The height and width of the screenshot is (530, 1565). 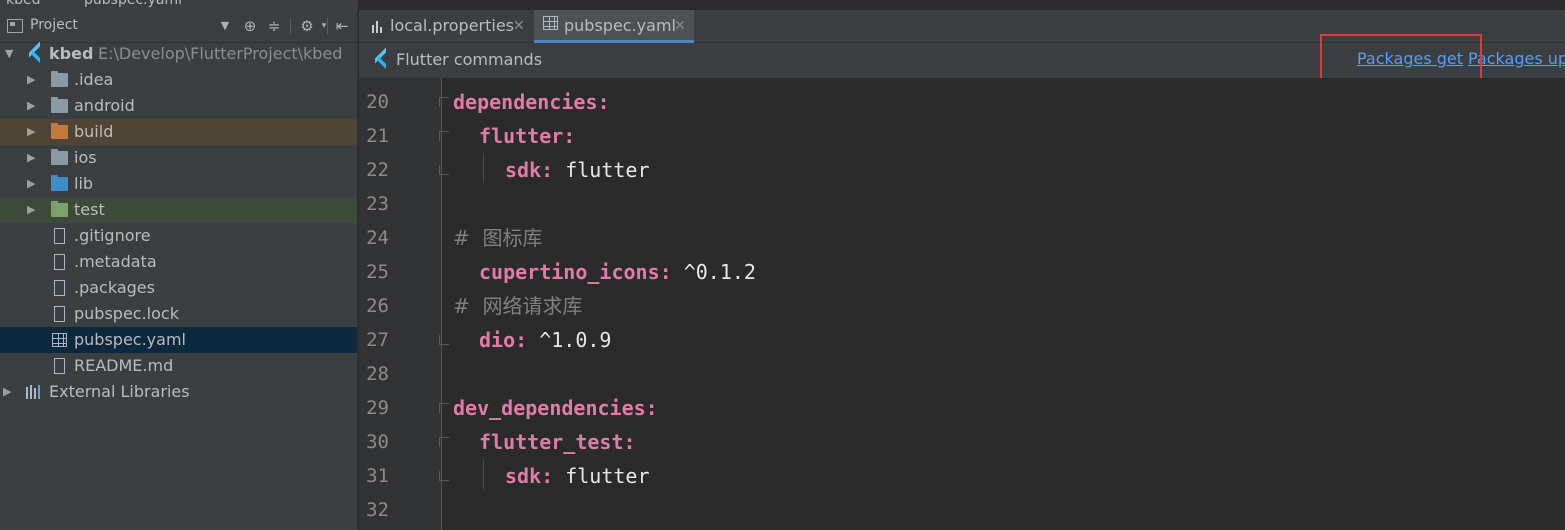 What do you see at coordinates (133, 4) in the screenshot?
I see `breadcrumb-file: pubspec.yaml` at bounding box center [133, 4].